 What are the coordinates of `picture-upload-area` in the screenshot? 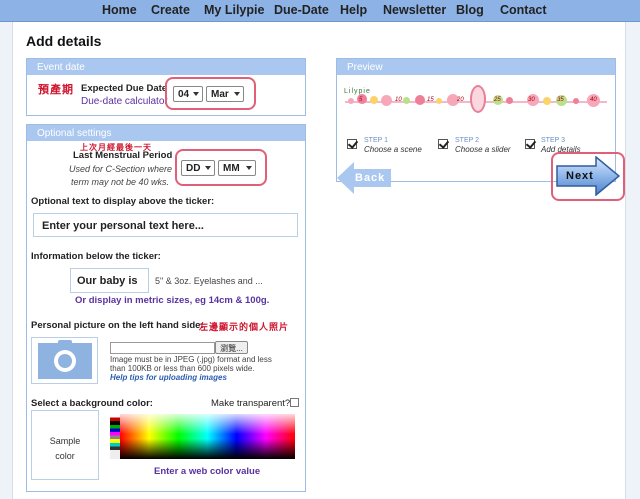 It's located at (64, 360).